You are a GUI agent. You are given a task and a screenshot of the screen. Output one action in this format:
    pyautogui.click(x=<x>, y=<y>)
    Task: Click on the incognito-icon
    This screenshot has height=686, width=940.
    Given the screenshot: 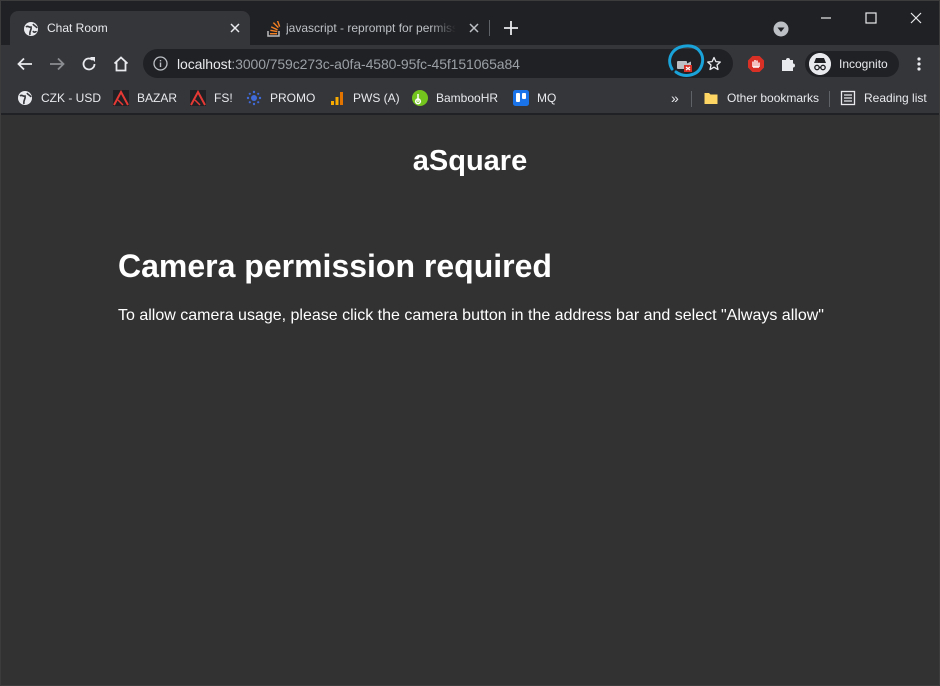 What is the action you would take?
    pyautogui.click(x=820, y=64)
    